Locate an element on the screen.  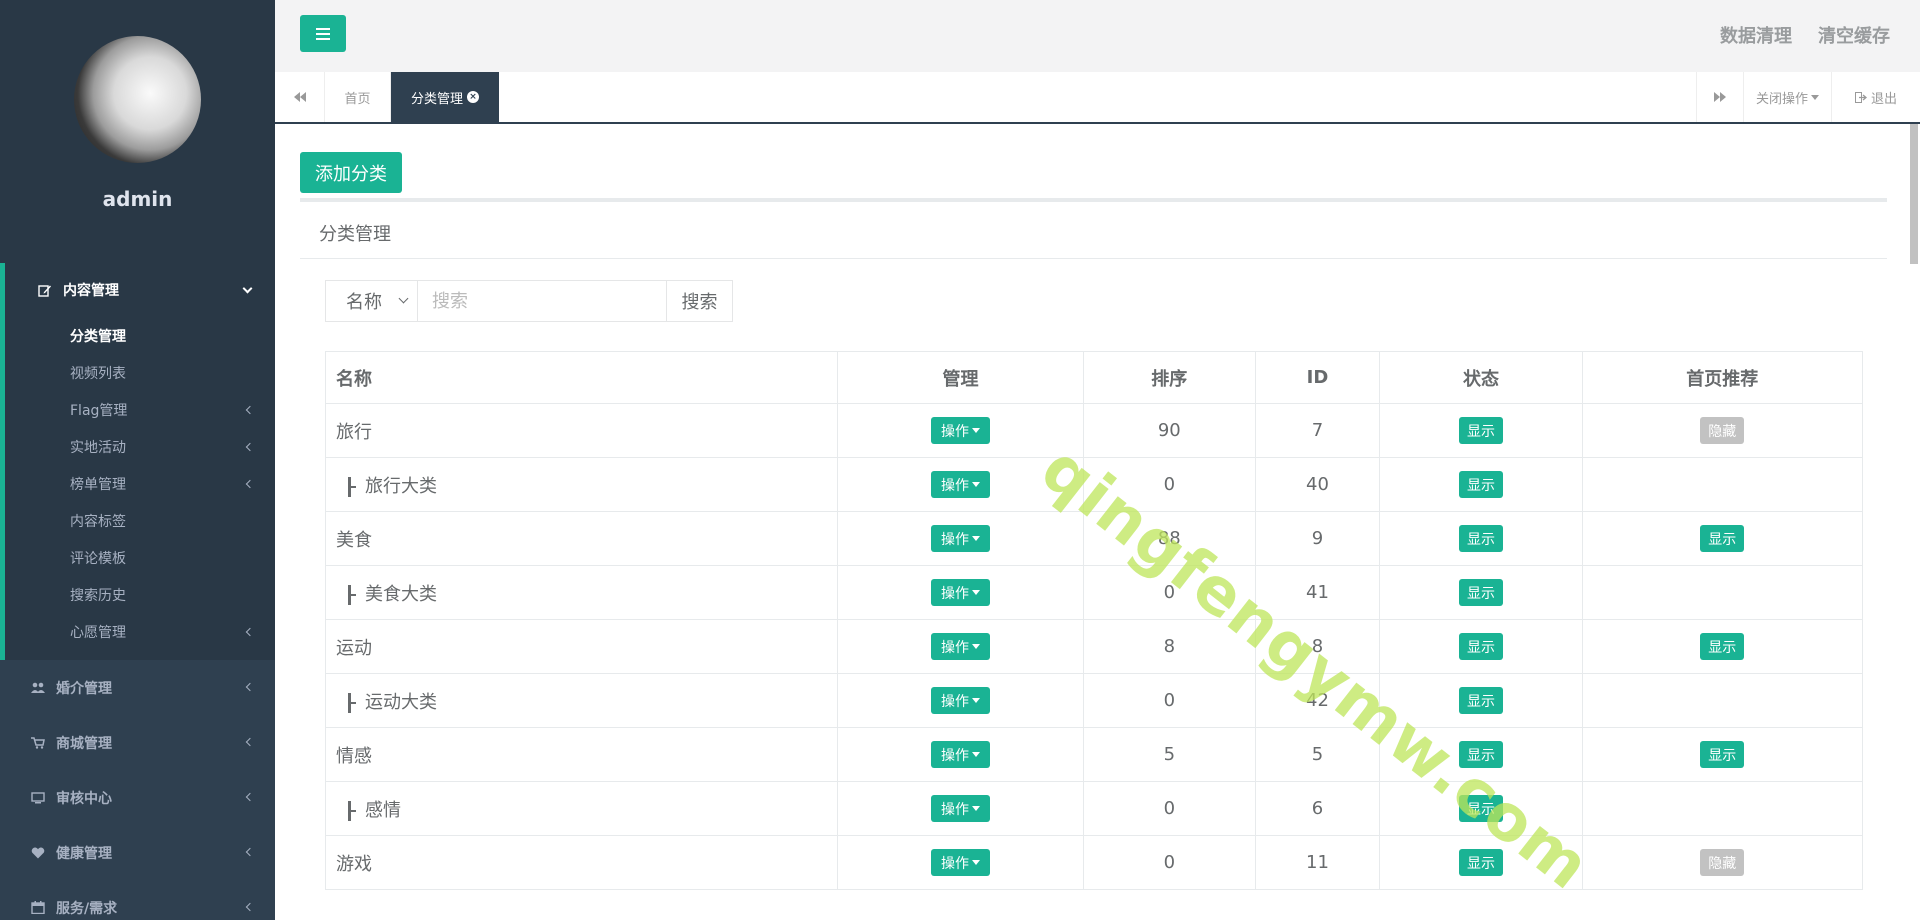
sidebar-subitem: 分类管理 is located at coordinates (140, 335).